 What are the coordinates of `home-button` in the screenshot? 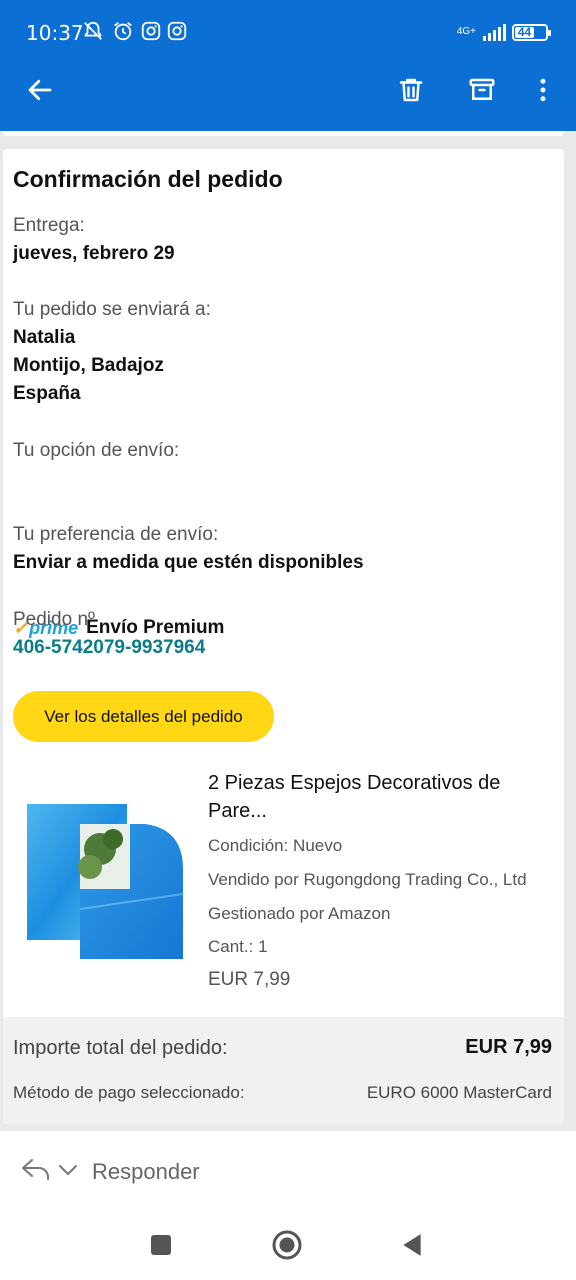 It's located at (287, 1245).